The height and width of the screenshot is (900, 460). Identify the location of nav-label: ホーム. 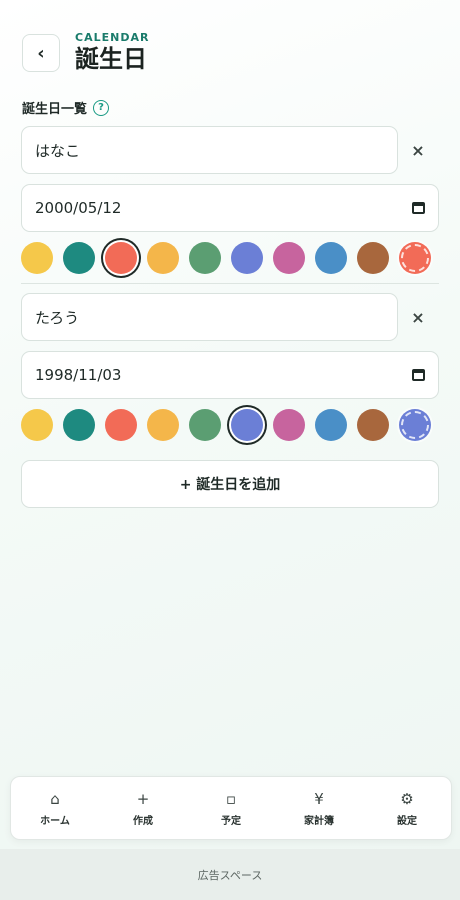
(55, 821).